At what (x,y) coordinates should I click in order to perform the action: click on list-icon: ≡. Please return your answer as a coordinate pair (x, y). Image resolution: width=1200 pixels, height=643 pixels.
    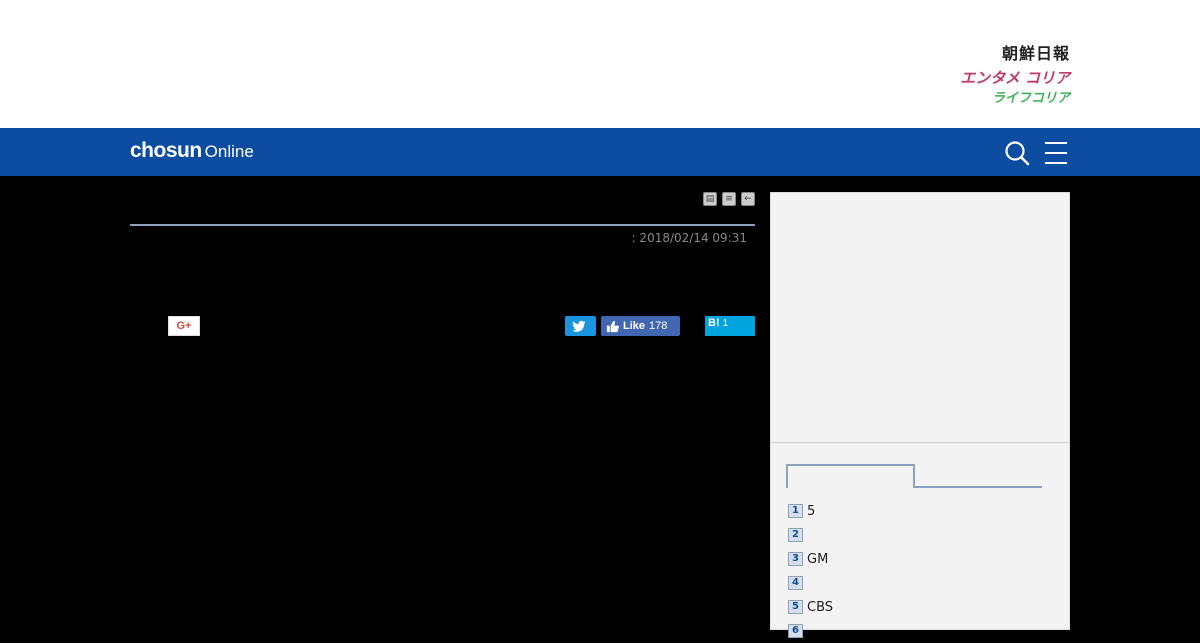
    Looking at the image, I should click on (729, 199).